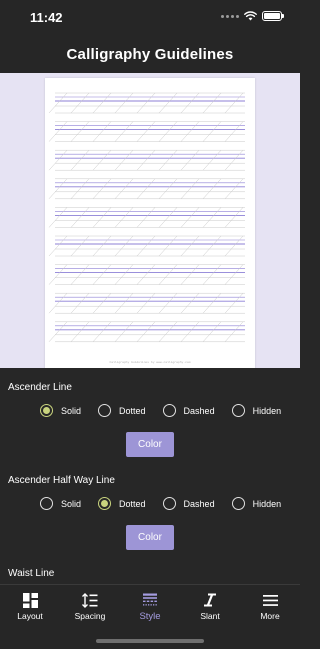  What do you see at coordinates (150, 616) in the screenshot?
I see `tab-label: Style` at bounding box center [150, 616].